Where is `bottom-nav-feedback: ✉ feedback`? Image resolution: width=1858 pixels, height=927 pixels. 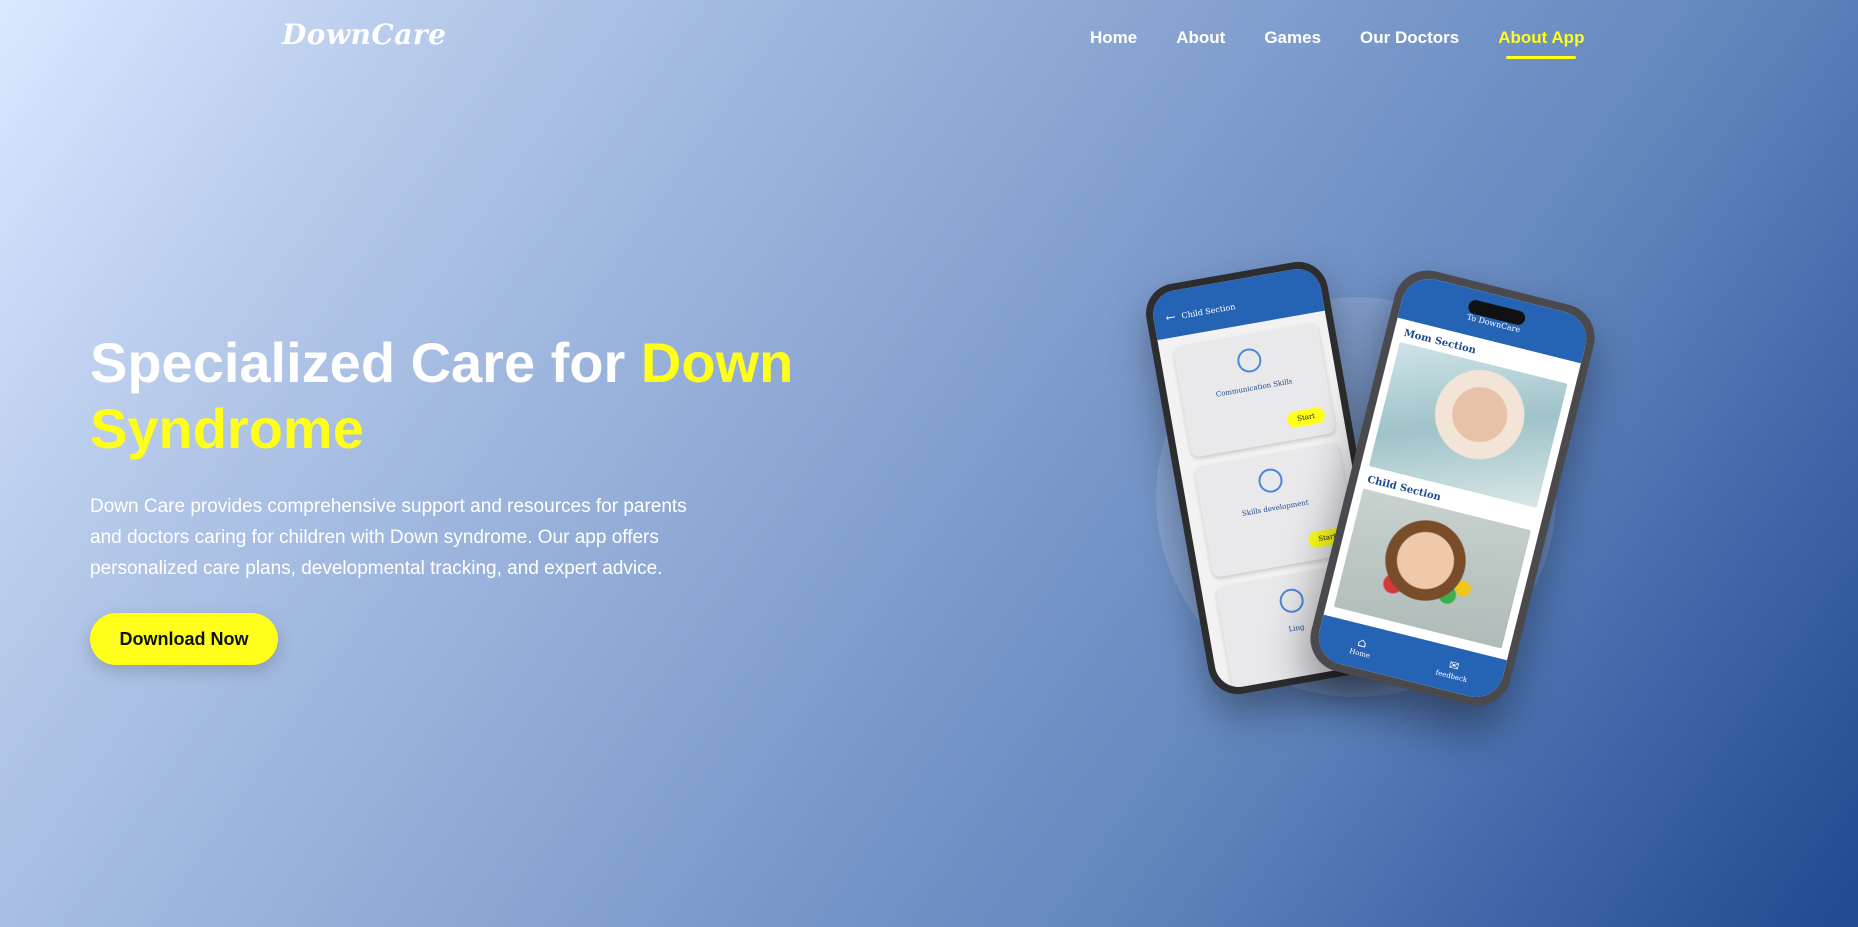 bottom-nav-feedback: ✉ feedback is located at coordinates (1453, 669).